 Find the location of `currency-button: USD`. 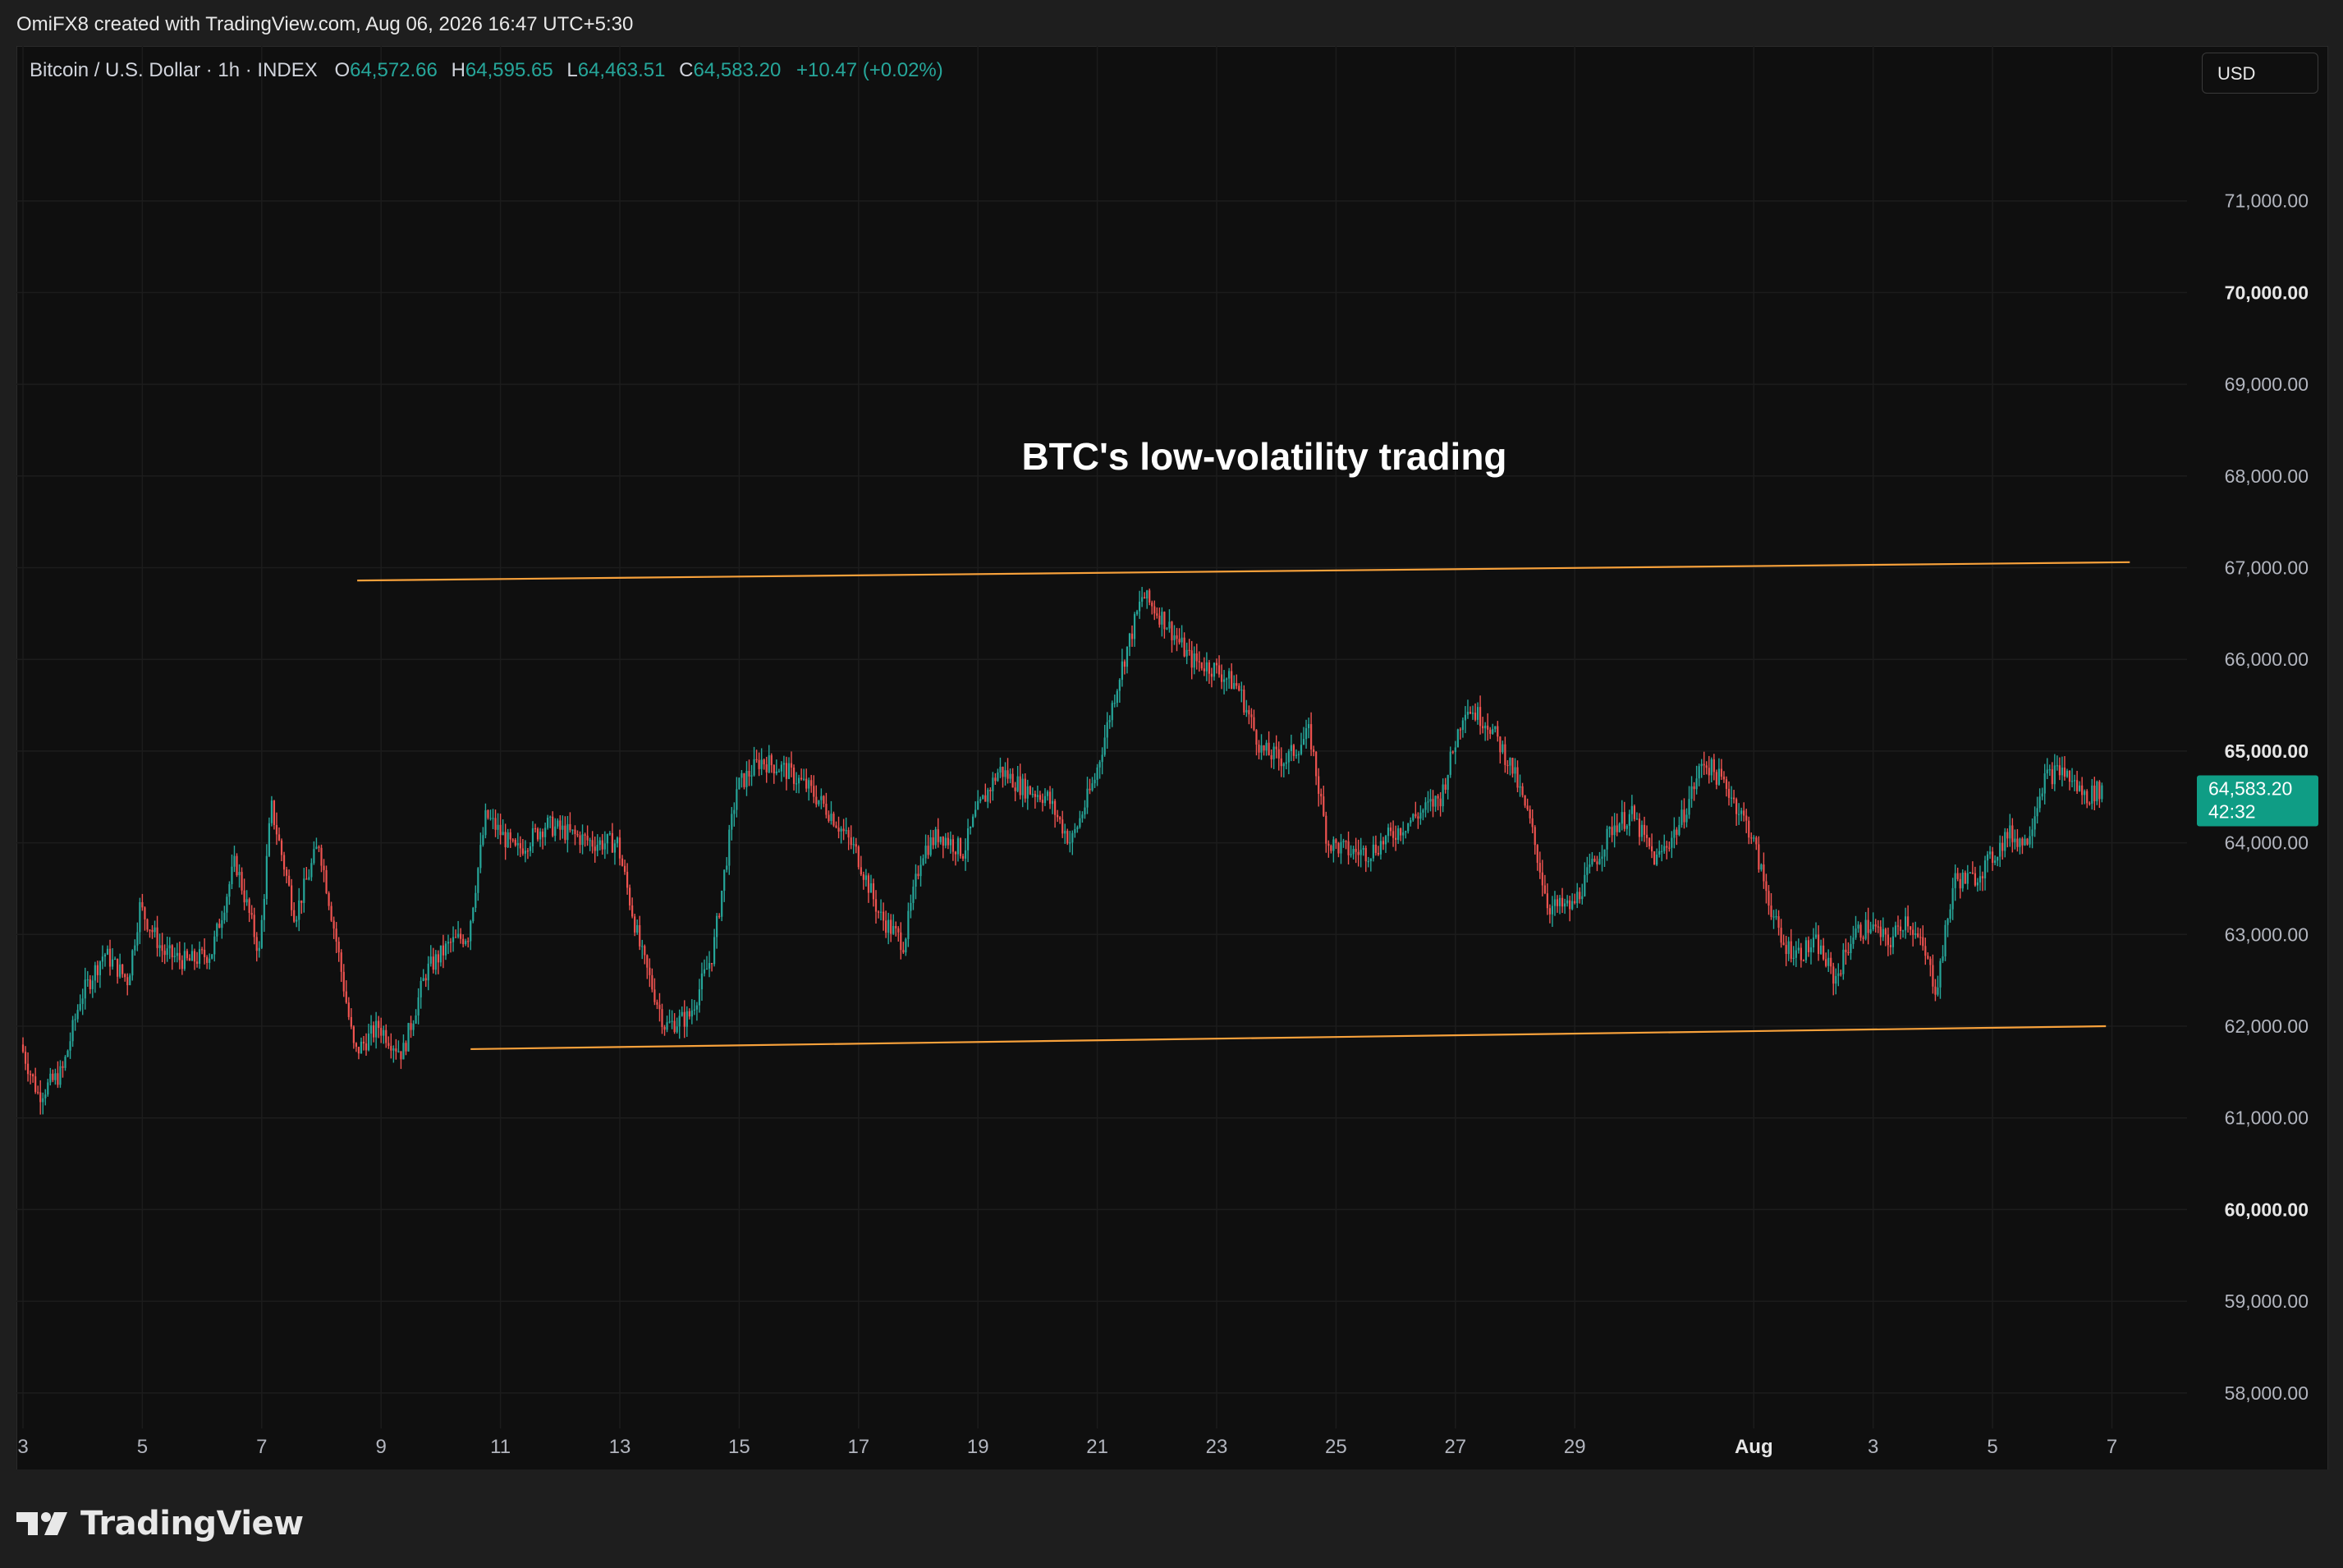

currency-button: USD is located at coordinates (2260, 73).